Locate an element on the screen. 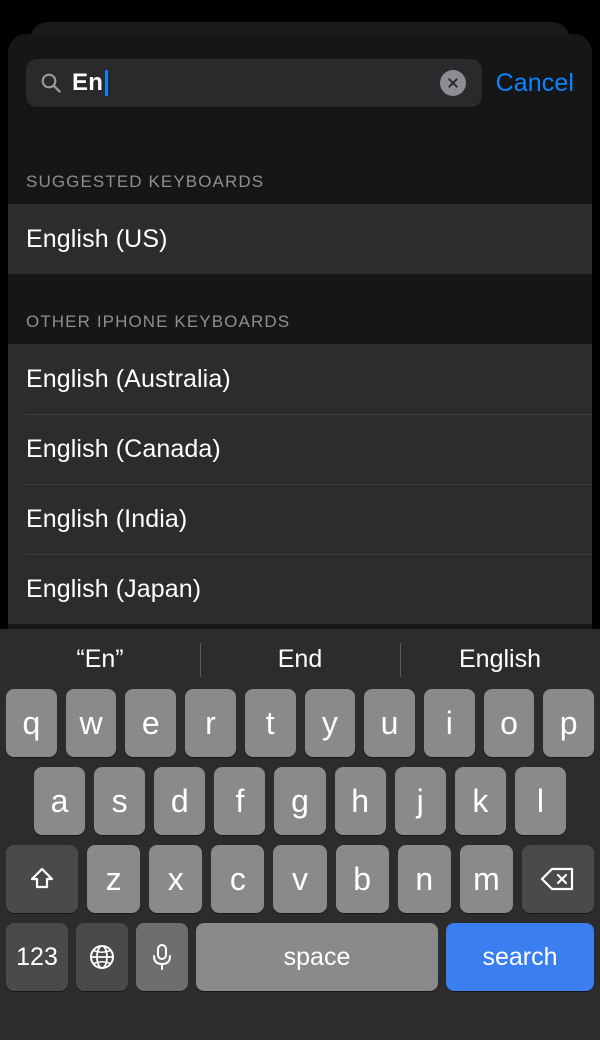 The width and height of the screenshot is (600, 1040). list-item: English (US) is located at coordinates (300, 239).